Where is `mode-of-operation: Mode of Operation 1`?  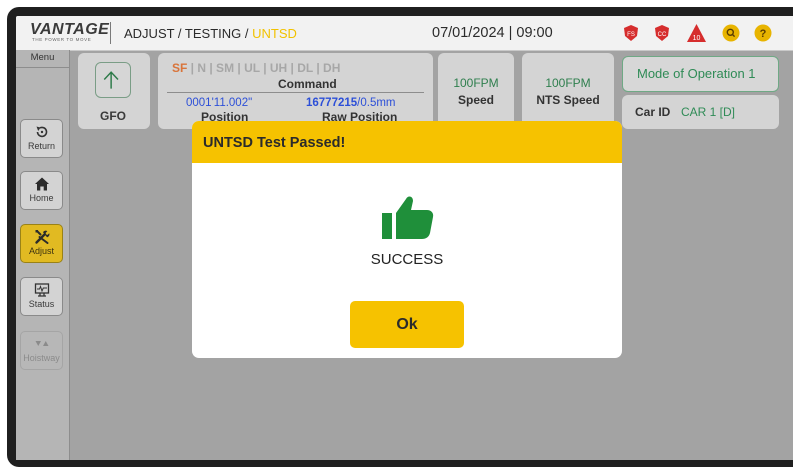
mode-of-operation: Mode of Operation 1 is located at coordinates (700, 74).